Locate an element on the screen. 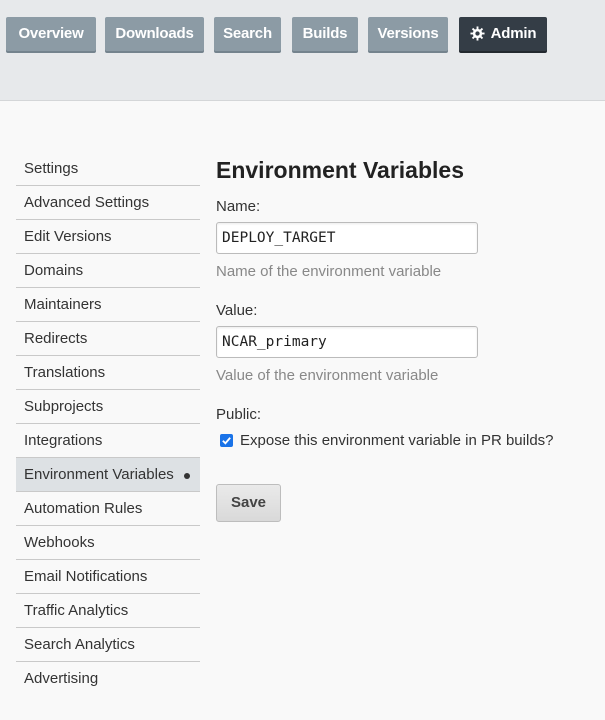 This screenshot has width=605, height=720. sidebar-item-search-analytics: Search Analytics is located at coordinates (108, 645).